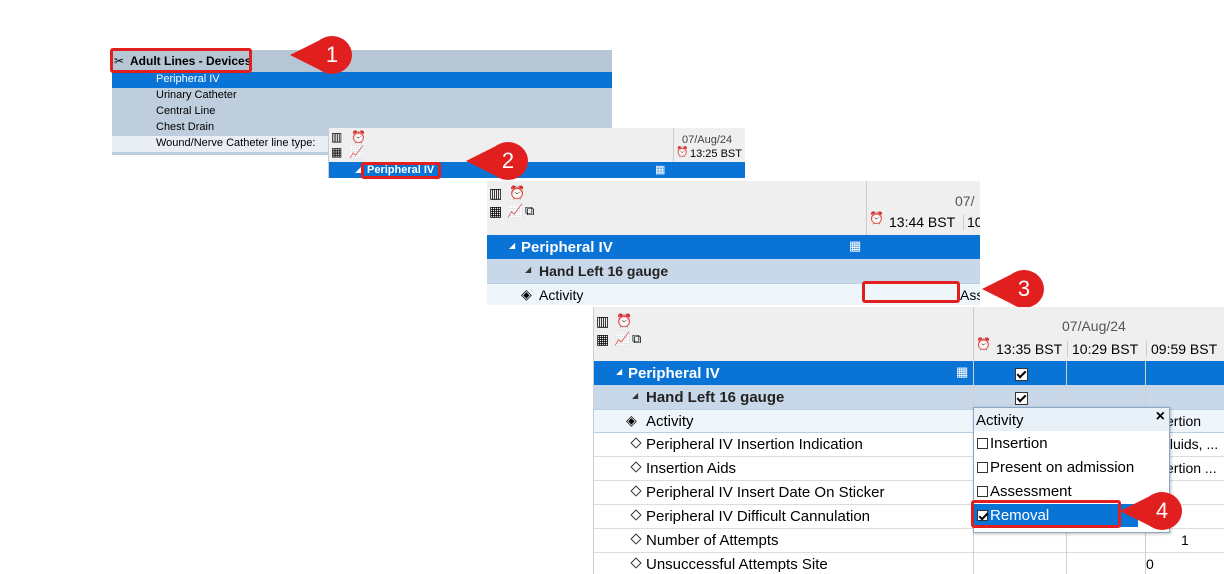 The width and height of the screenshot is (1224, 574). What do you see at coordinates (1013, 289) in the screenshot?
I see `callout-3: 3` at bounding box center [1013, 289].